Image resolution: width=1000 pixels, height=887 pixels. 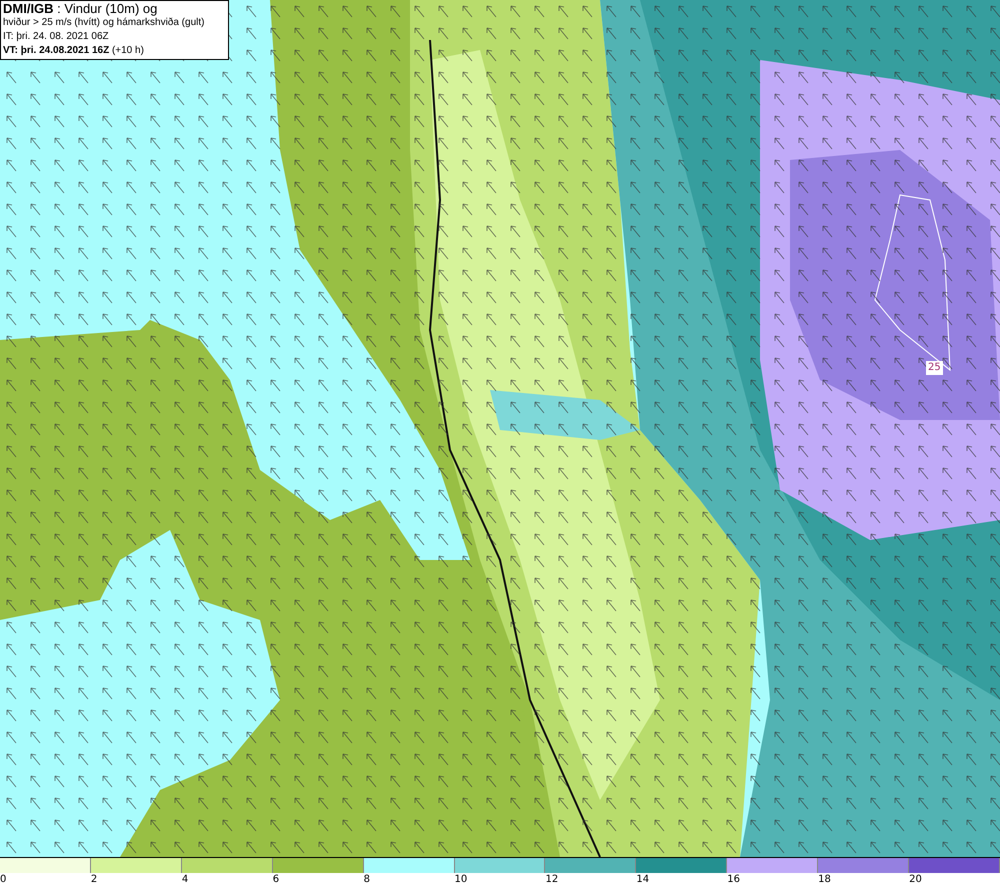 What do you see at coordinates (56, 37) in the screenshot?
I see `info-text: IT: þri. 24. 08. 2021 06Z` at bounding box center [56, 37].